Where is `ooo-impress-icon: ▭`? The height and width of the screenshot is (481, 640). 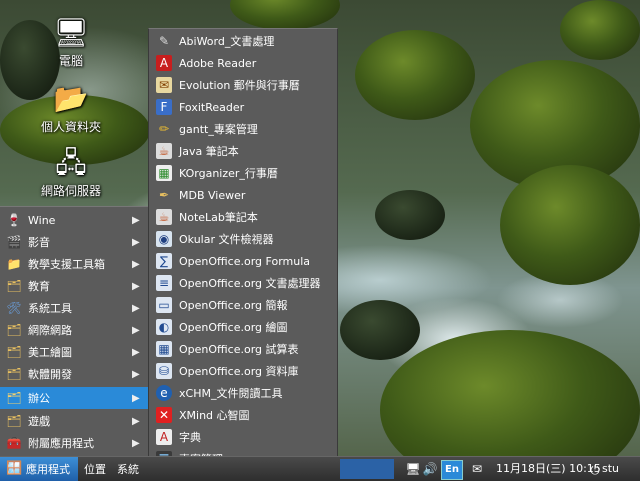
ooo-impress-icon: ▭ is located at coordinates (164, 305).